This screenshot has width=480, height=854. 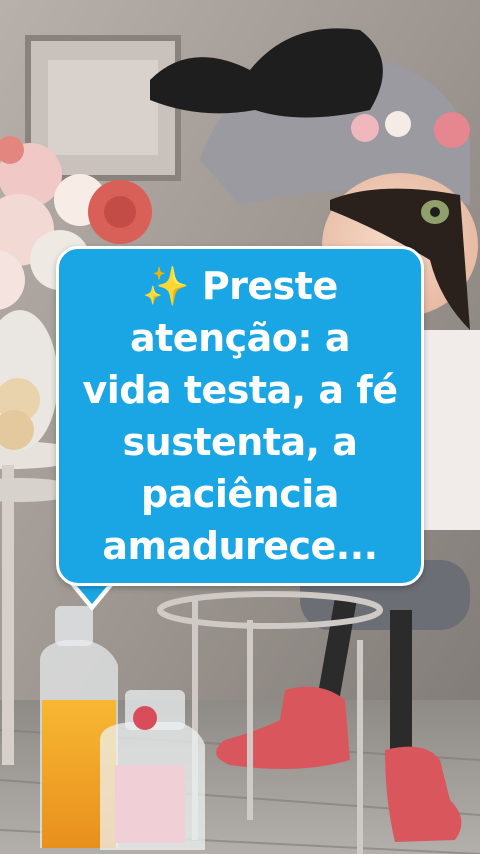 What do you see at coordinates (8, 615) in the screenshot?
I see `table-leg` at bounding box center [8, 615].